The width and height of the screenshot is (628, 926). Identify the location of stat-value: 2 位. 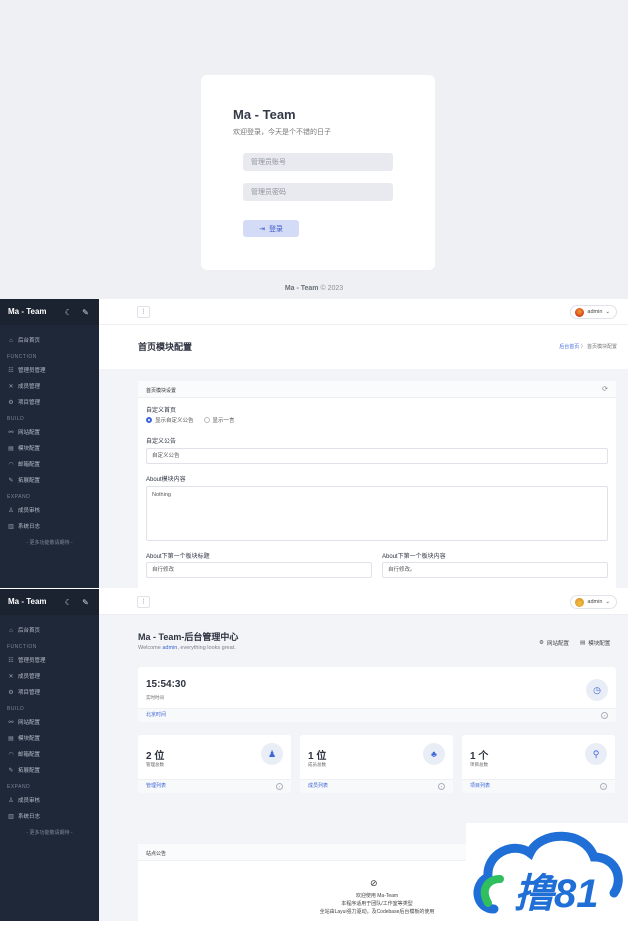
(155, 756).